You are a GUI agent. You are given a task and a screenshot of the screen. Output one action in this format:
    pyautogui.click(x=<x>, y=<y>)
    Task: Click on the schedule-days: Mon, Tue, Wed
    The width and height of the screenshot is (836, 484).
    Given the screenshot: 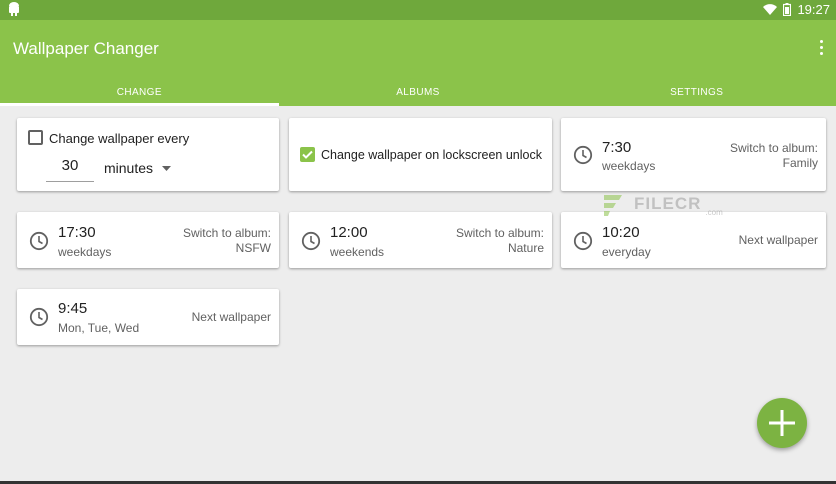 What is the action you would take?
    pyautogui.click(x=99, y=328)
    